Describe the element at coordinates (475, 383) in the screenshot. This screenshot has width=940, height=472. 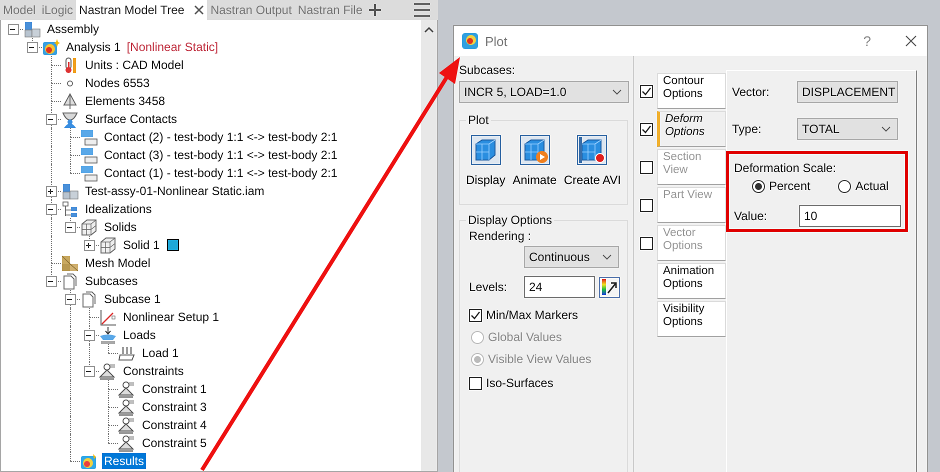
I see `checkbox` at that location.